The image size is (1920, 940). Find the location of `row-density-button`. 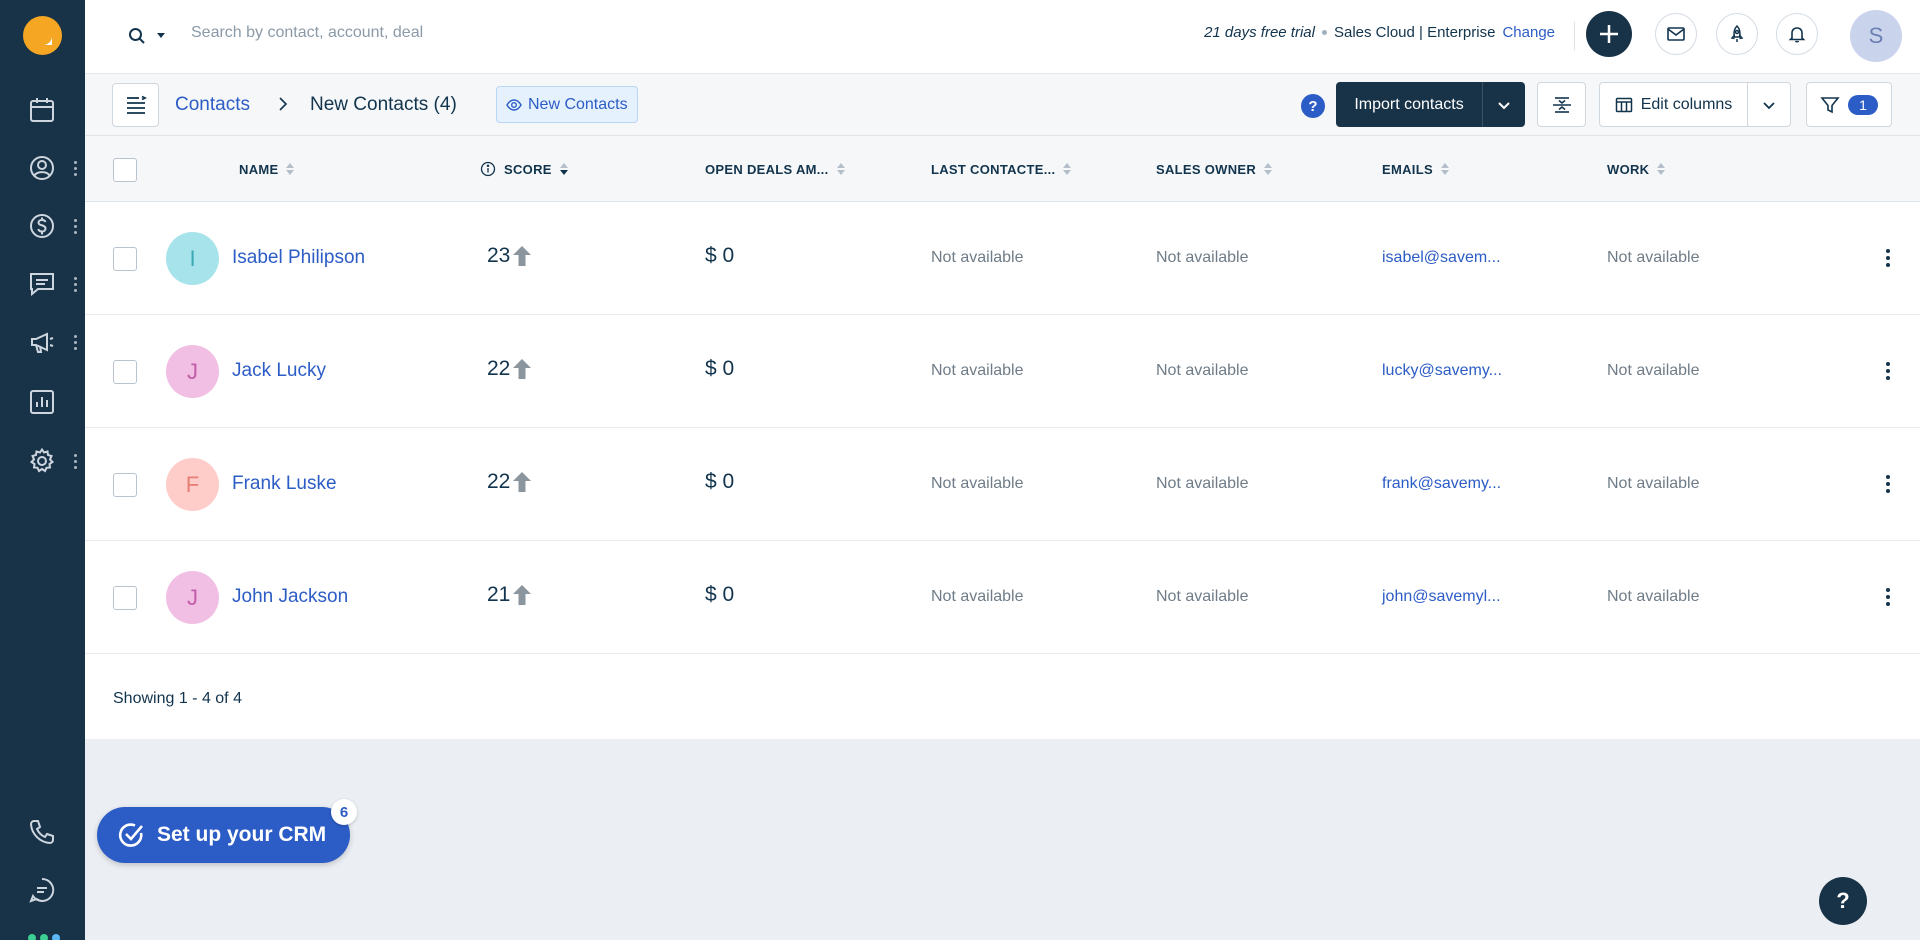

row-density-button is located at coordinates (1561, 104).